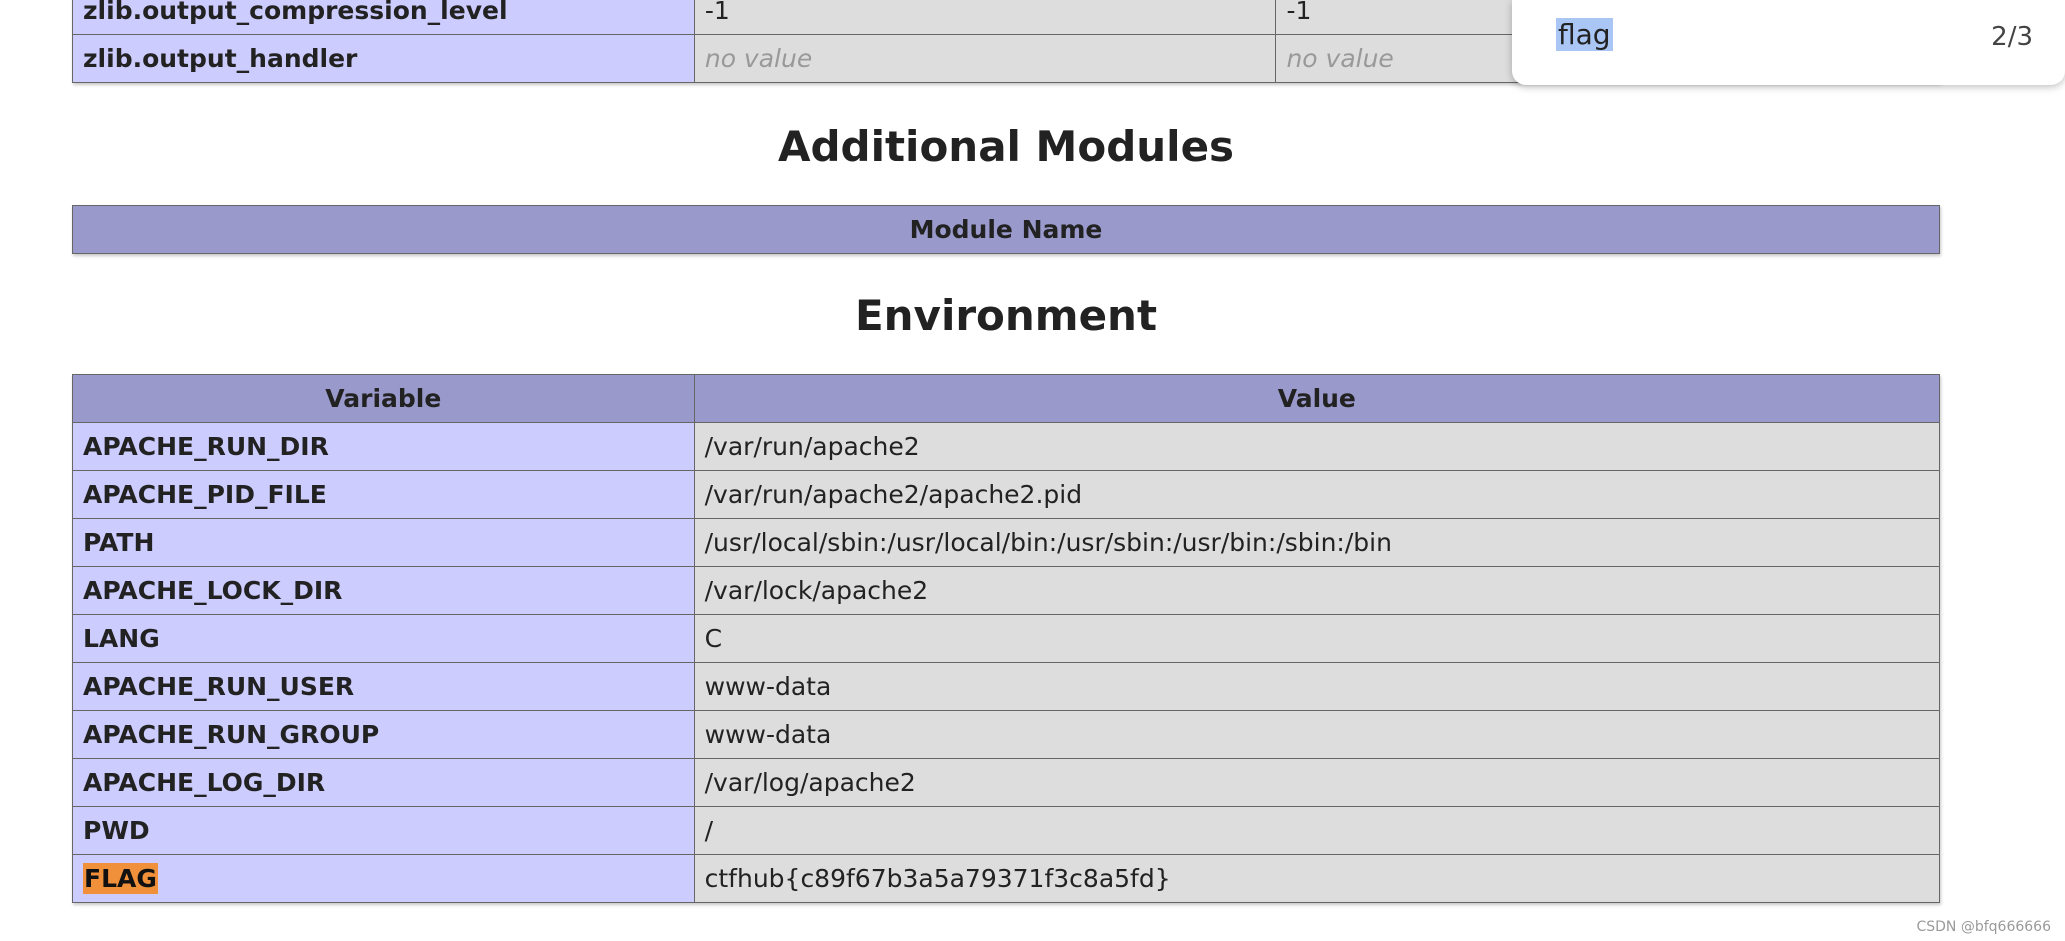 The image size is (2065, 941). What do you see at coordinates (1317, 494) in the screenshot?
I see `env-variable-value: /var/run/apache2/apache2.pid` at bounding box center [1317, 494].